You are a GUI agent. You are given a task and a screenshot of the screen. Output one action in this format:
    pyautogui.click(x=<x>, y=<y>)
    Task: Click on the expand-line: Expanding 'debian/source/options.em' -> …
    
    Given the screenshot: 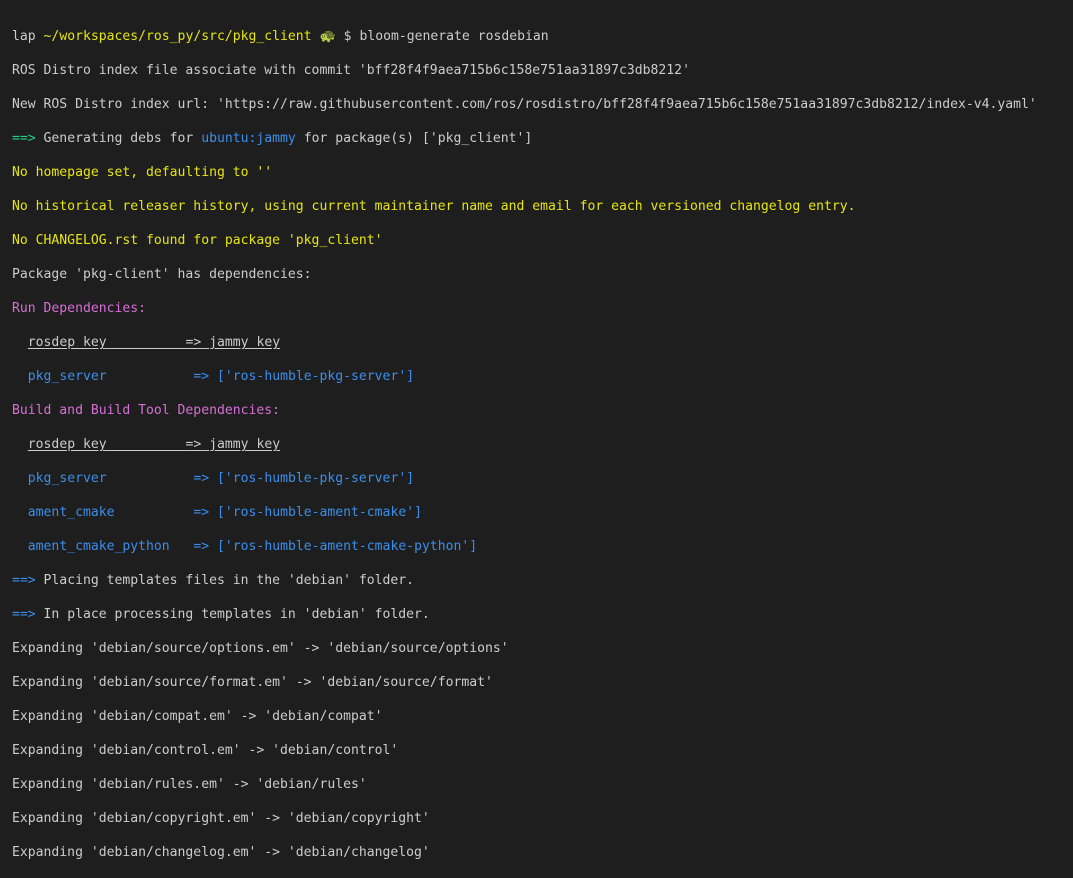 What is the action you would take?
    pyautogui.click(x=260, y=648)
    